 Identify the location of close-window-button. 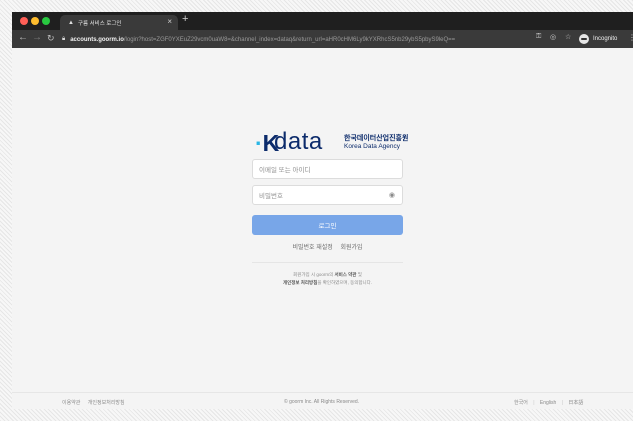
(24, 21).